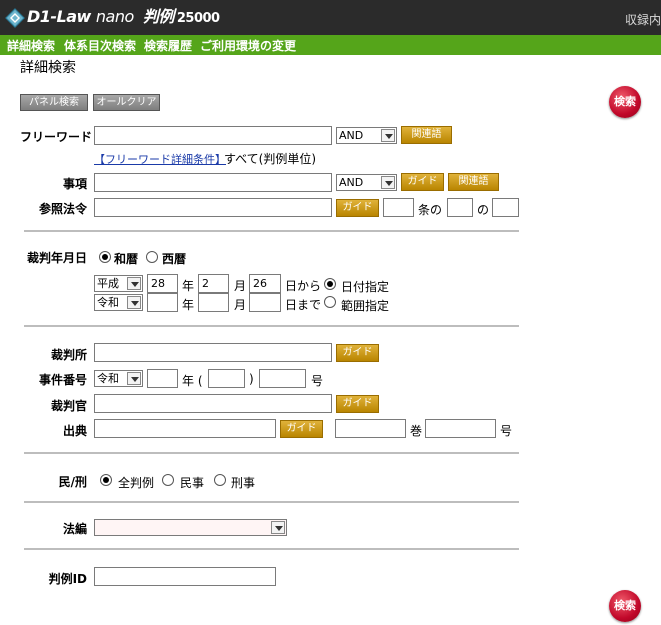  What do you see at coordinates (126, 102) in the screenshot?
I see `all-clear-button: オールクリア` at bounding box center [126, 102].